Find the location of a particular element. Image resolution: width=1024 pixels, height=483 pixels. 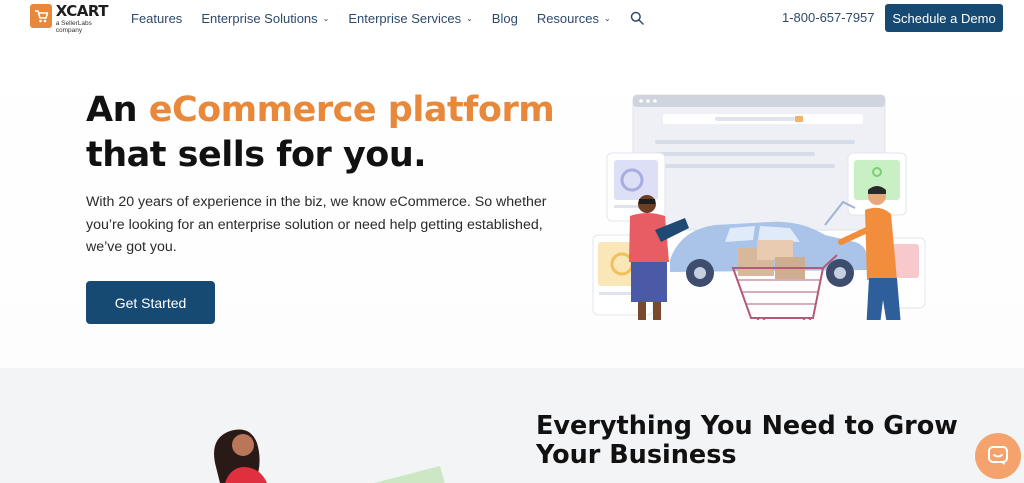

hero-title-line2: that sells for you. is located at coordinates (256, 155).